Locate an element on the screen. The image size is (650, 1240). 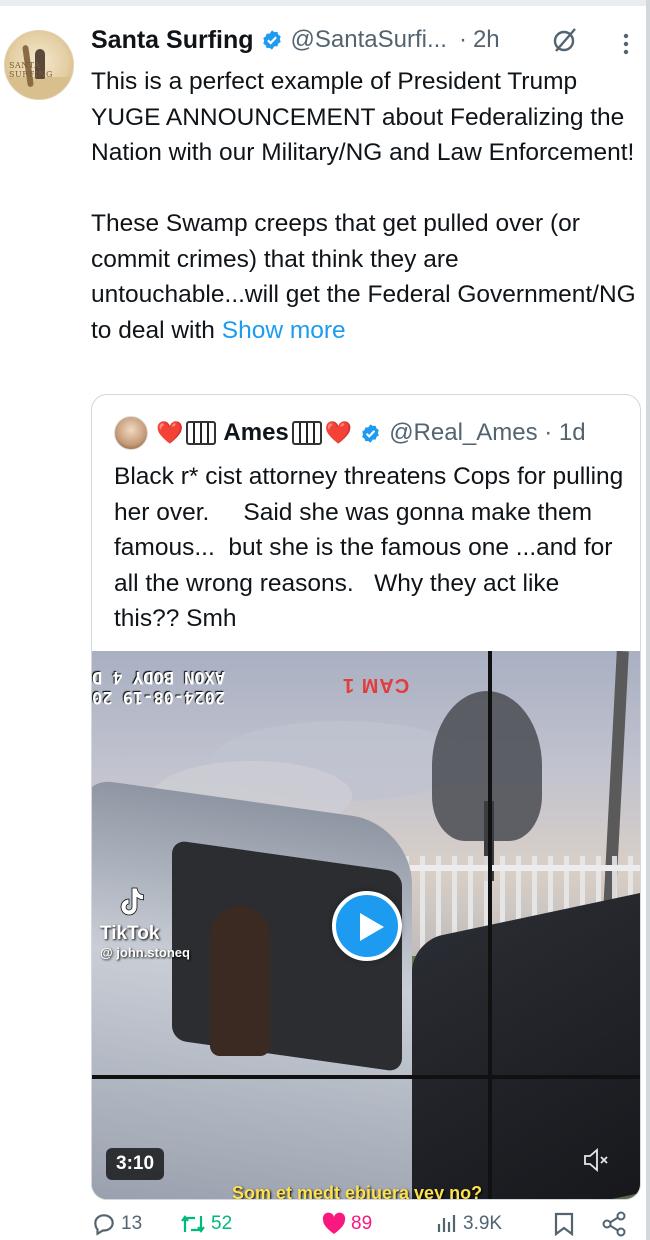
top-divider is located at coordinates (325, 3).